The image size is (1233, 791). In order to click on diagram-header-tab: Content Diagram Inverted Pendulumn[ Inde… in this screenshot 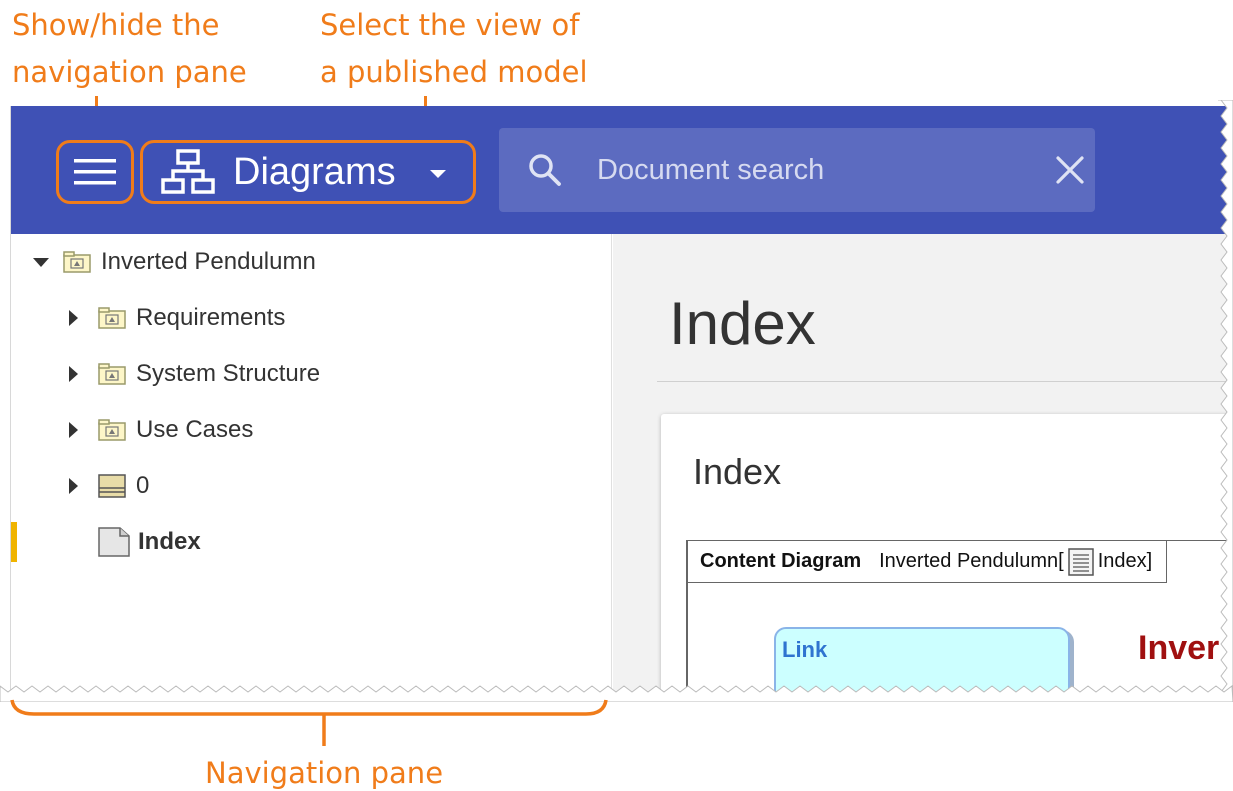, I will do `click(928, 562)`.